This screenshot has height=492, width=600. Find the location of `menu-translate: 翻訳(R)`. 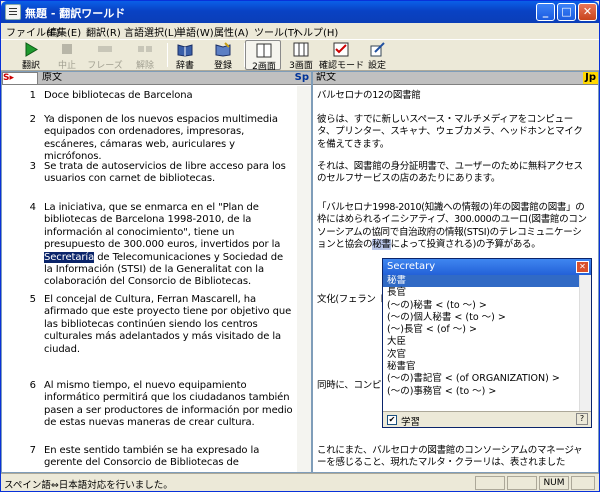

menu-translate: 翻訳(R) is located at coordinates (103, 31).